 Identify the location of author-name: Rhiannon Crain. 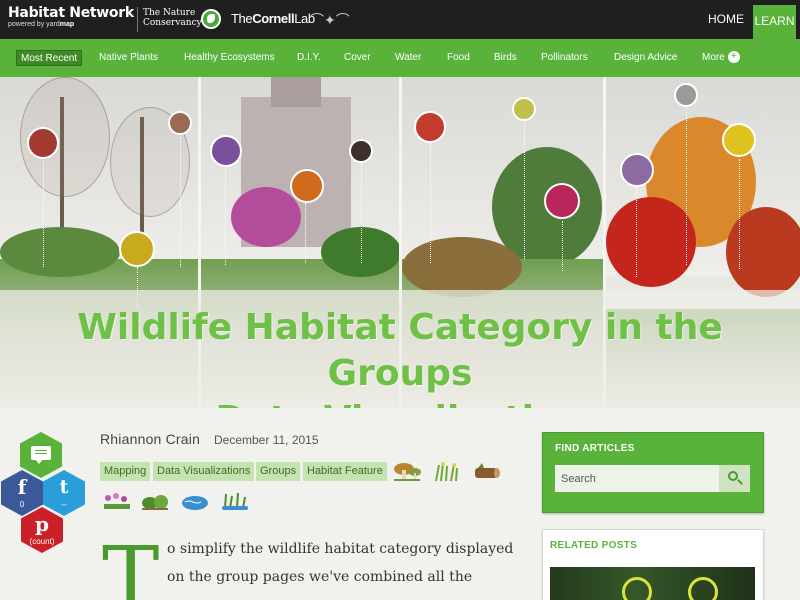
(150, 439).